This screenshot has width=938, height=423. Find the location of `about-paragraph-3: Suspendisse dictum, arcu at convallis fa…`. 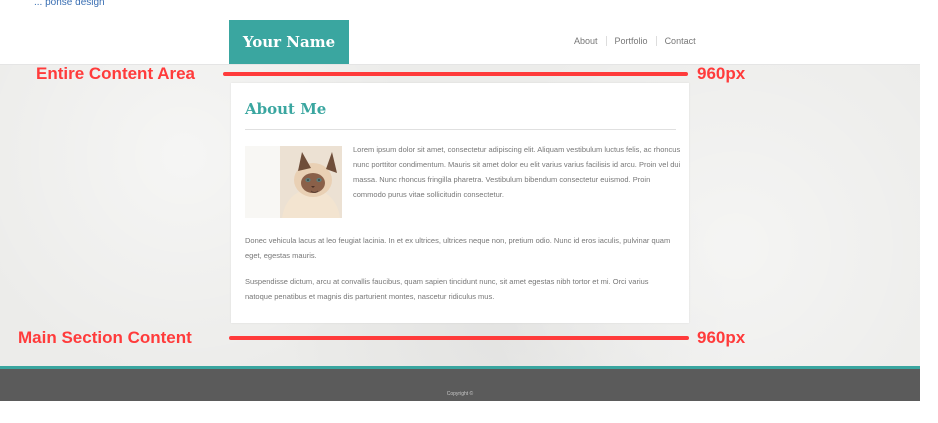

about-paragraph-3: Suspendisse dictum, arcu at convallis fa… is located at coordinates (447, 289).